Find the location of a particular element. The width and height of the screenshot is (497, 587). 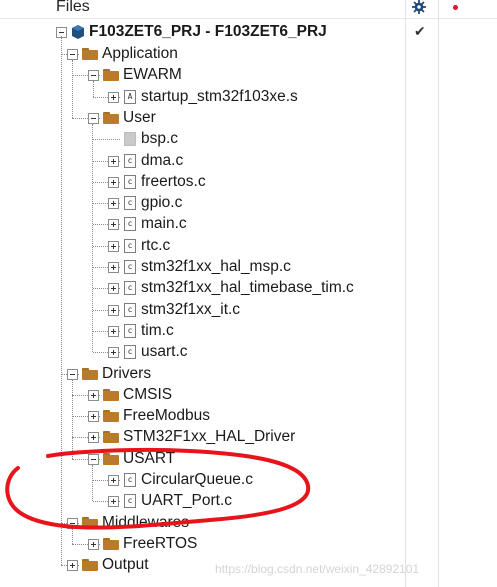

tree-item-label: EWARM is located at coordinates (152, 75).